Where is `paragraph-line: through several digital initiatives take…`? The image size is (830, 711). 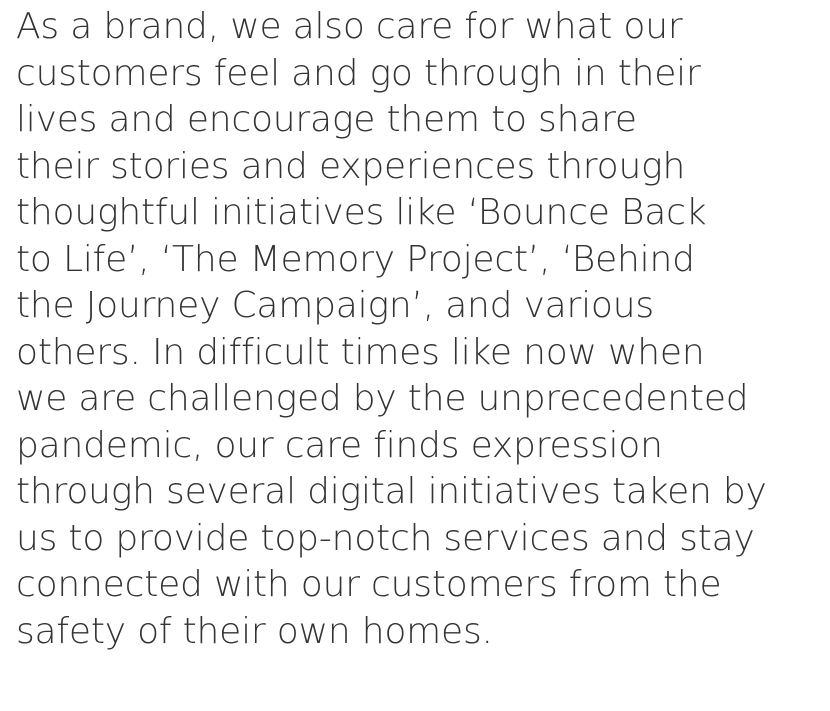 paragraph-line: through several digital initiatives take… is located at coordinates (391, 491).